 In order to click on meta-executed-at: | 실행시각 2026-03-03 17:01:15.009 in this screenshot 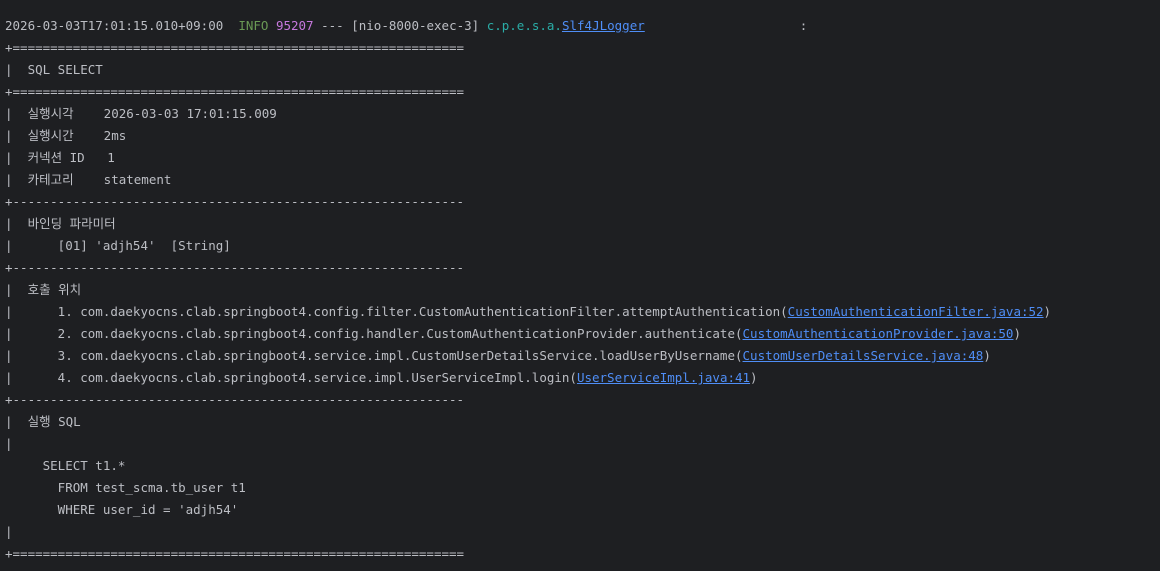, I will do `click(141, 113)`.